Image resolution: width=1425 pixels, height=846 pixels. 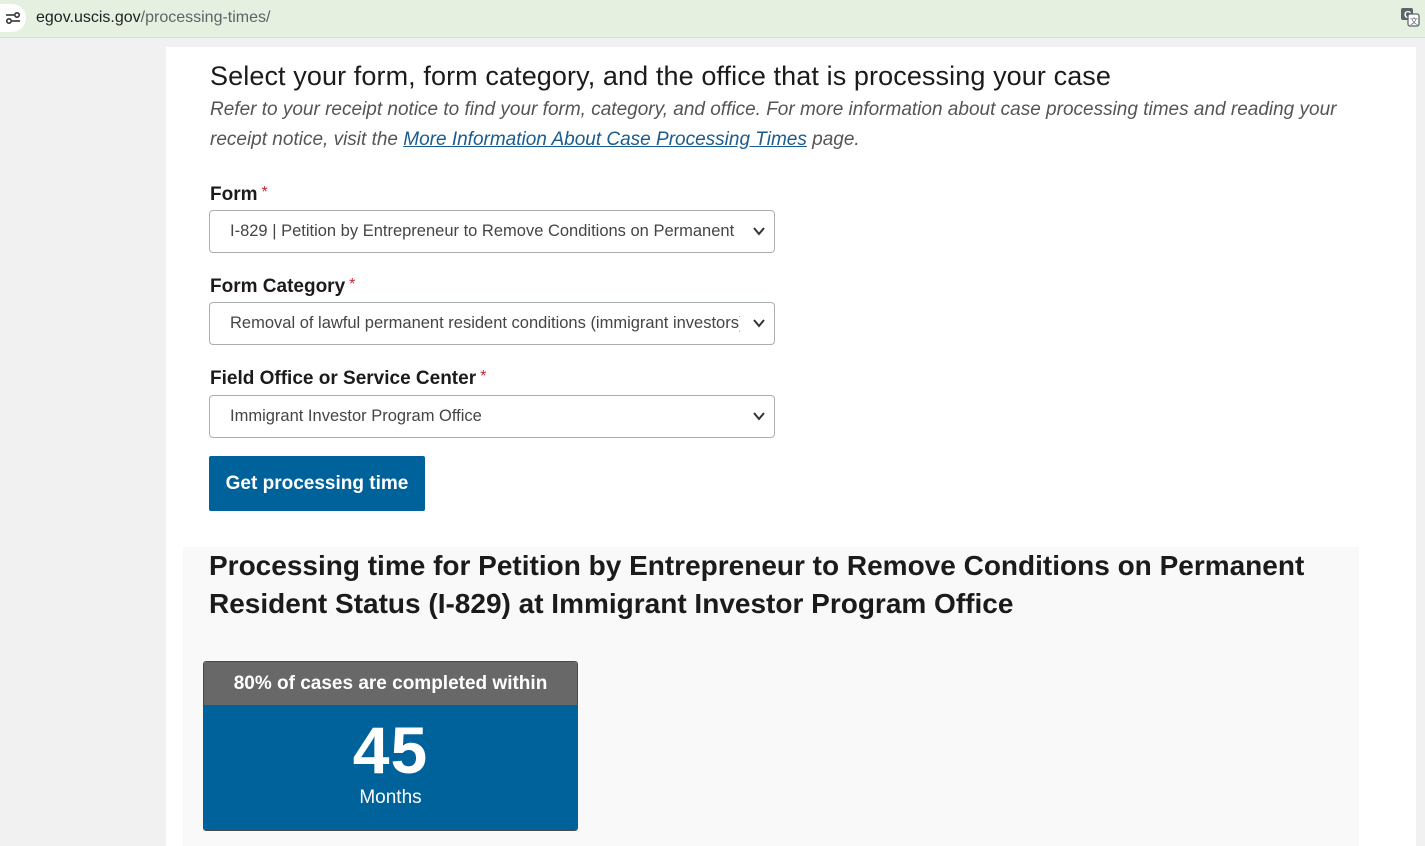 I want to click on url-host: egov.uscis.gov, so click(x=88, y=17).